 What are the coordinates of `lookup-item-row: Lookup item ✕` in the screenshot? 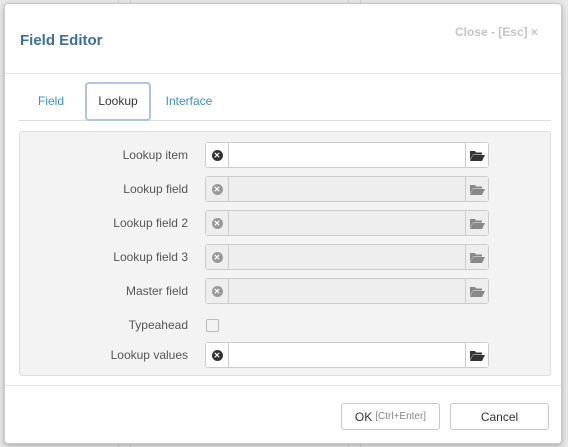 It's located at (286, 155).